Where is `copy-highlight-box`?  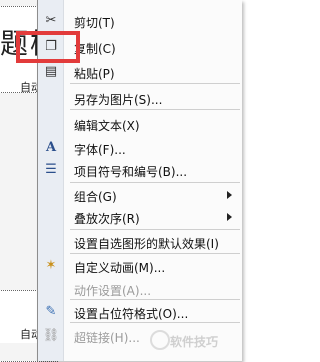
copy-highlight-box is located at coordinates (48, 47).